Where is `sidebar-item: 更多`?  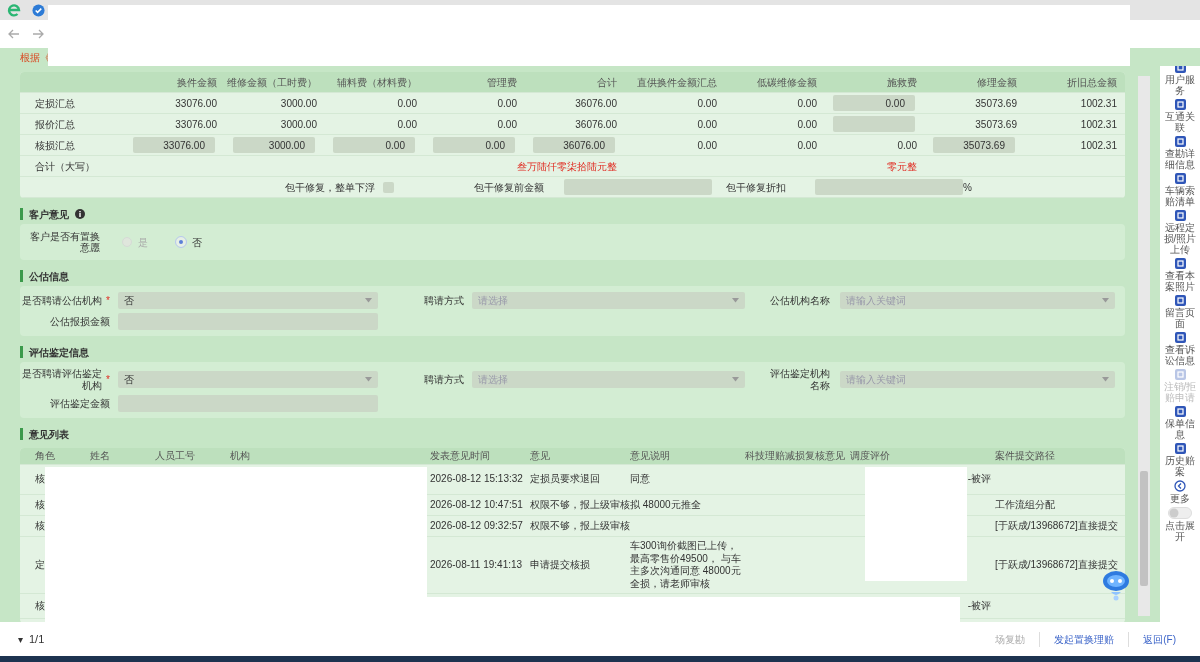 sidebar-item: 更多 is located at coordinates (1180, 492).